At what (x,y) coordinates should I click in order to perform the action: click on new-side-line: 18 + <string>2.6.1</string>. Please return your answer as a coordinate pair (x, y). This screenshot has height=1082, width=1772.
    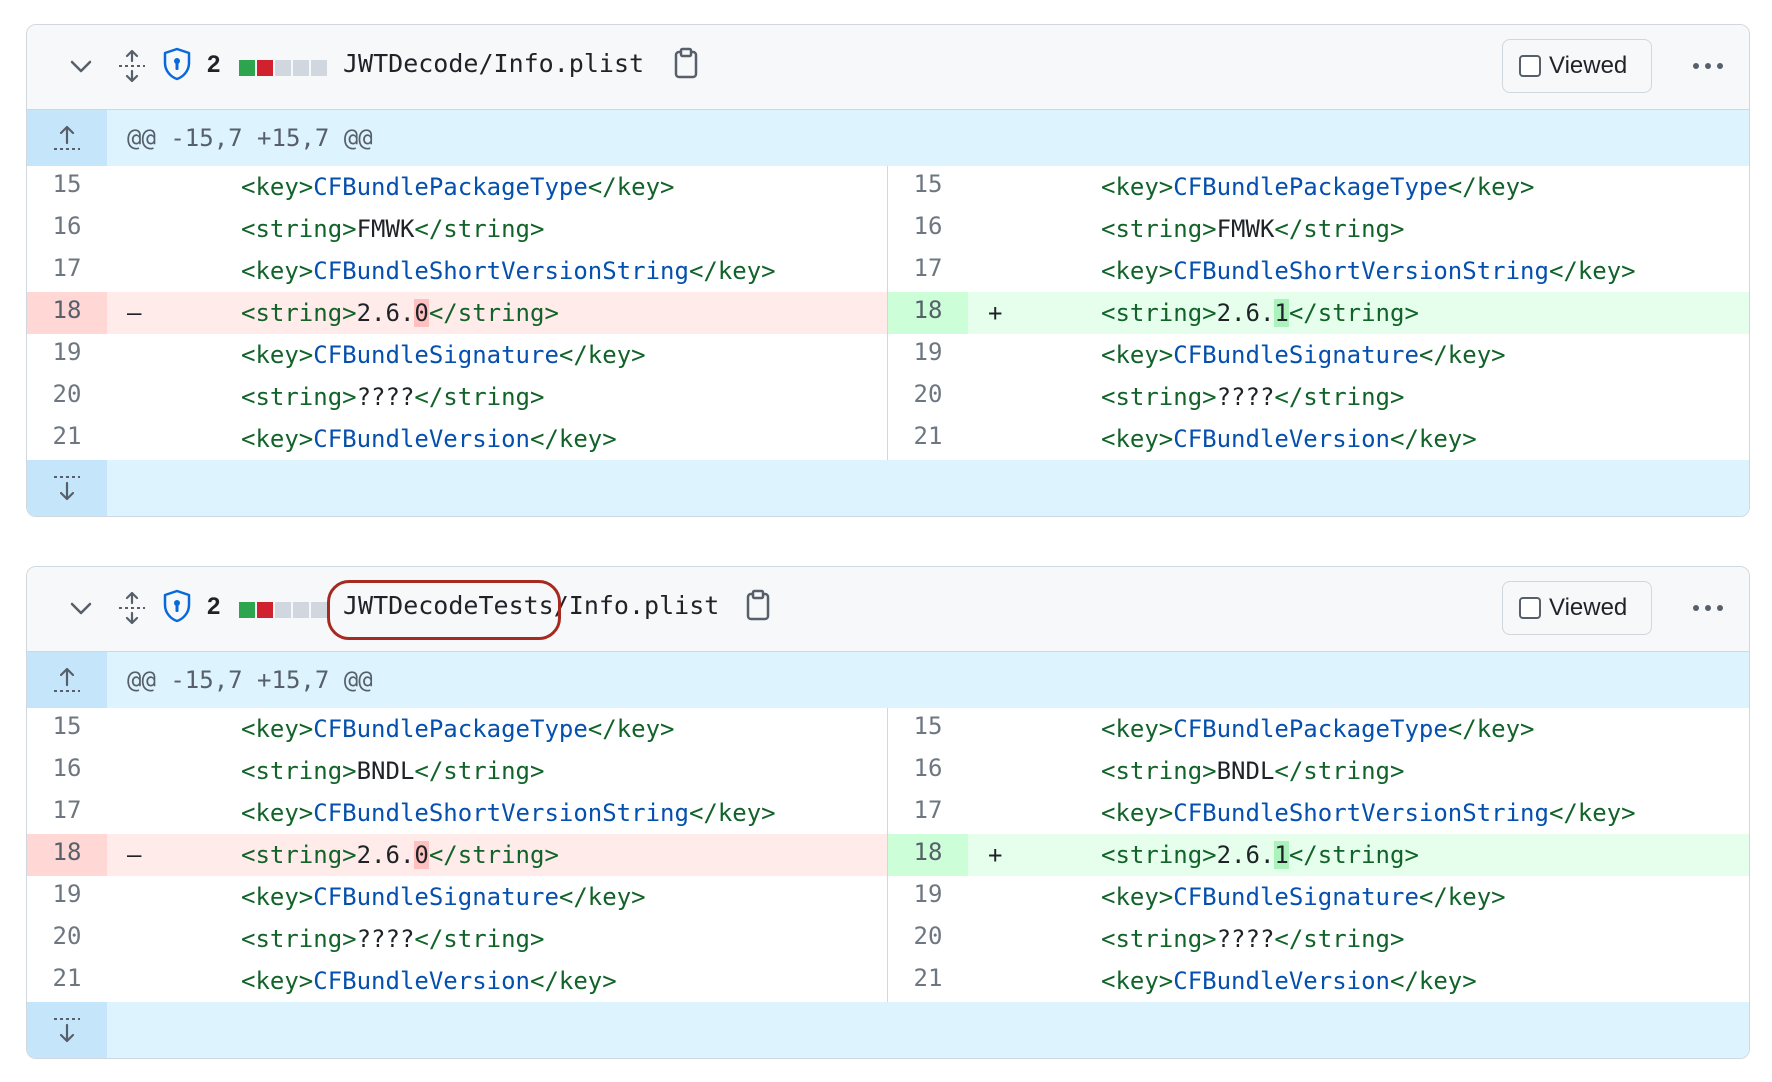
    Looking at the image, I should click on (1318, 313).